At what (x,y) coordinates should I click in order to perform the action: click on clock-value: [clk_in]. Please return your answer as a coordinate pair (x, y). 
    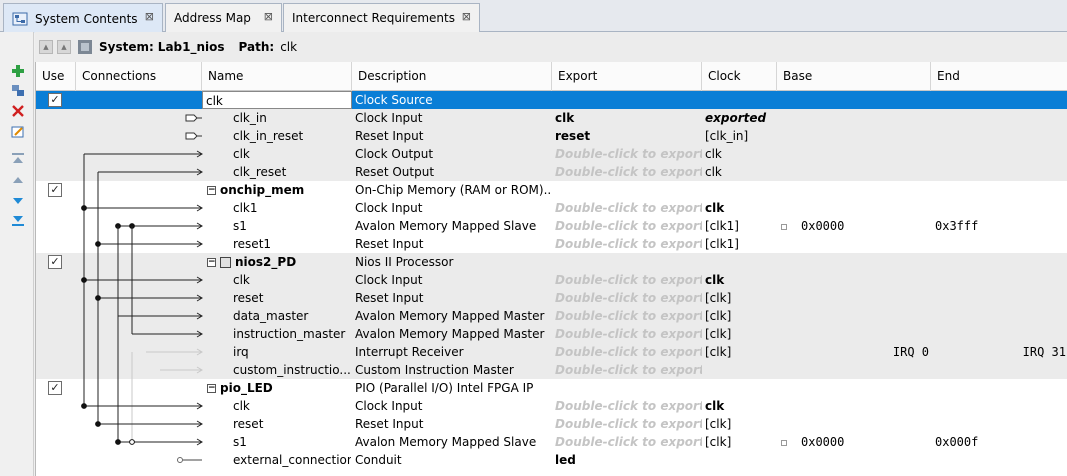
    Looking at the image, I should click on (741, 136).